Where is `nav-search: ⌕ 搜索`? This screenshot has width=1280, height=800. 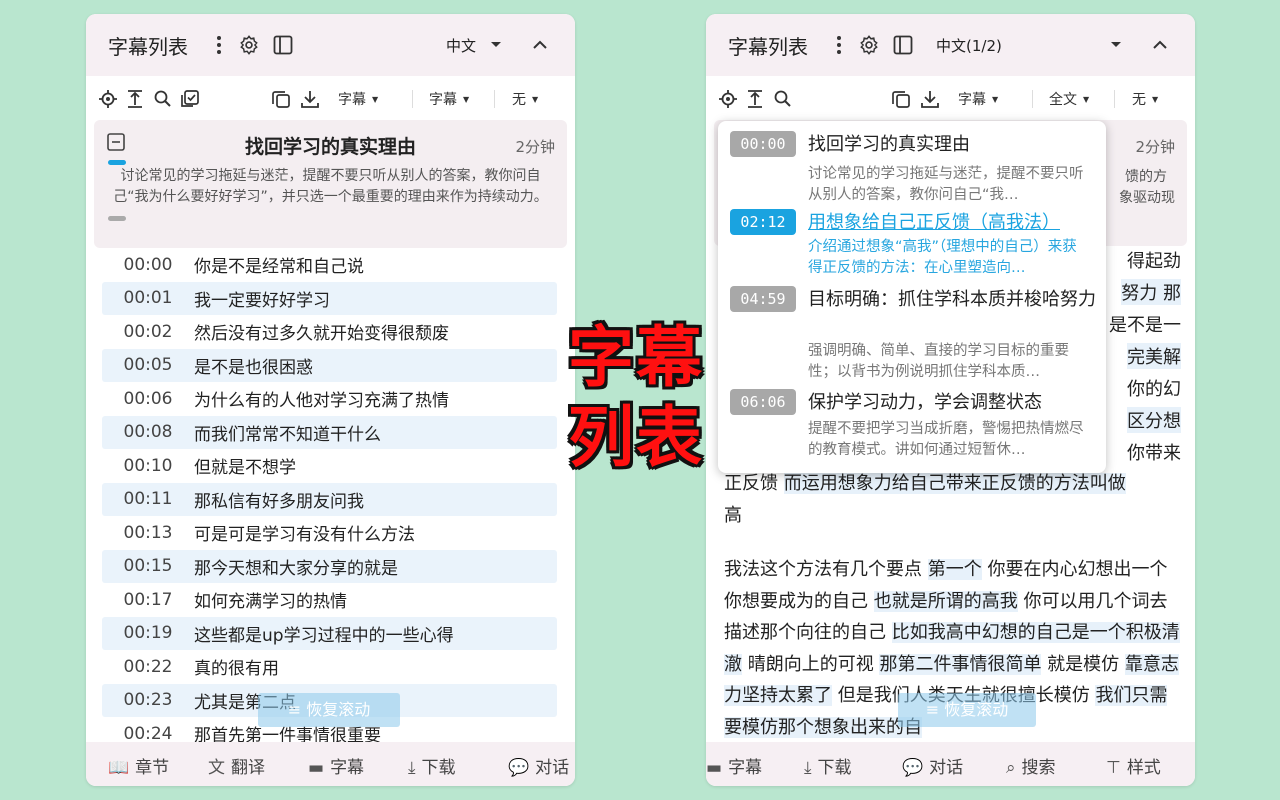
nav-search: ⌕ 搜索 is located at coordinates (1031, 765).